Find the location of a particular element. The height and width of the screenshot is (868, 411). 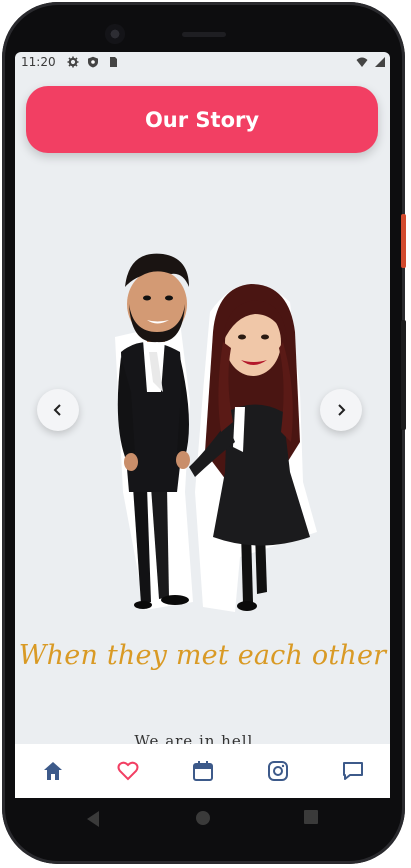

chevron-left-icon is located at coordinates (57, 410).